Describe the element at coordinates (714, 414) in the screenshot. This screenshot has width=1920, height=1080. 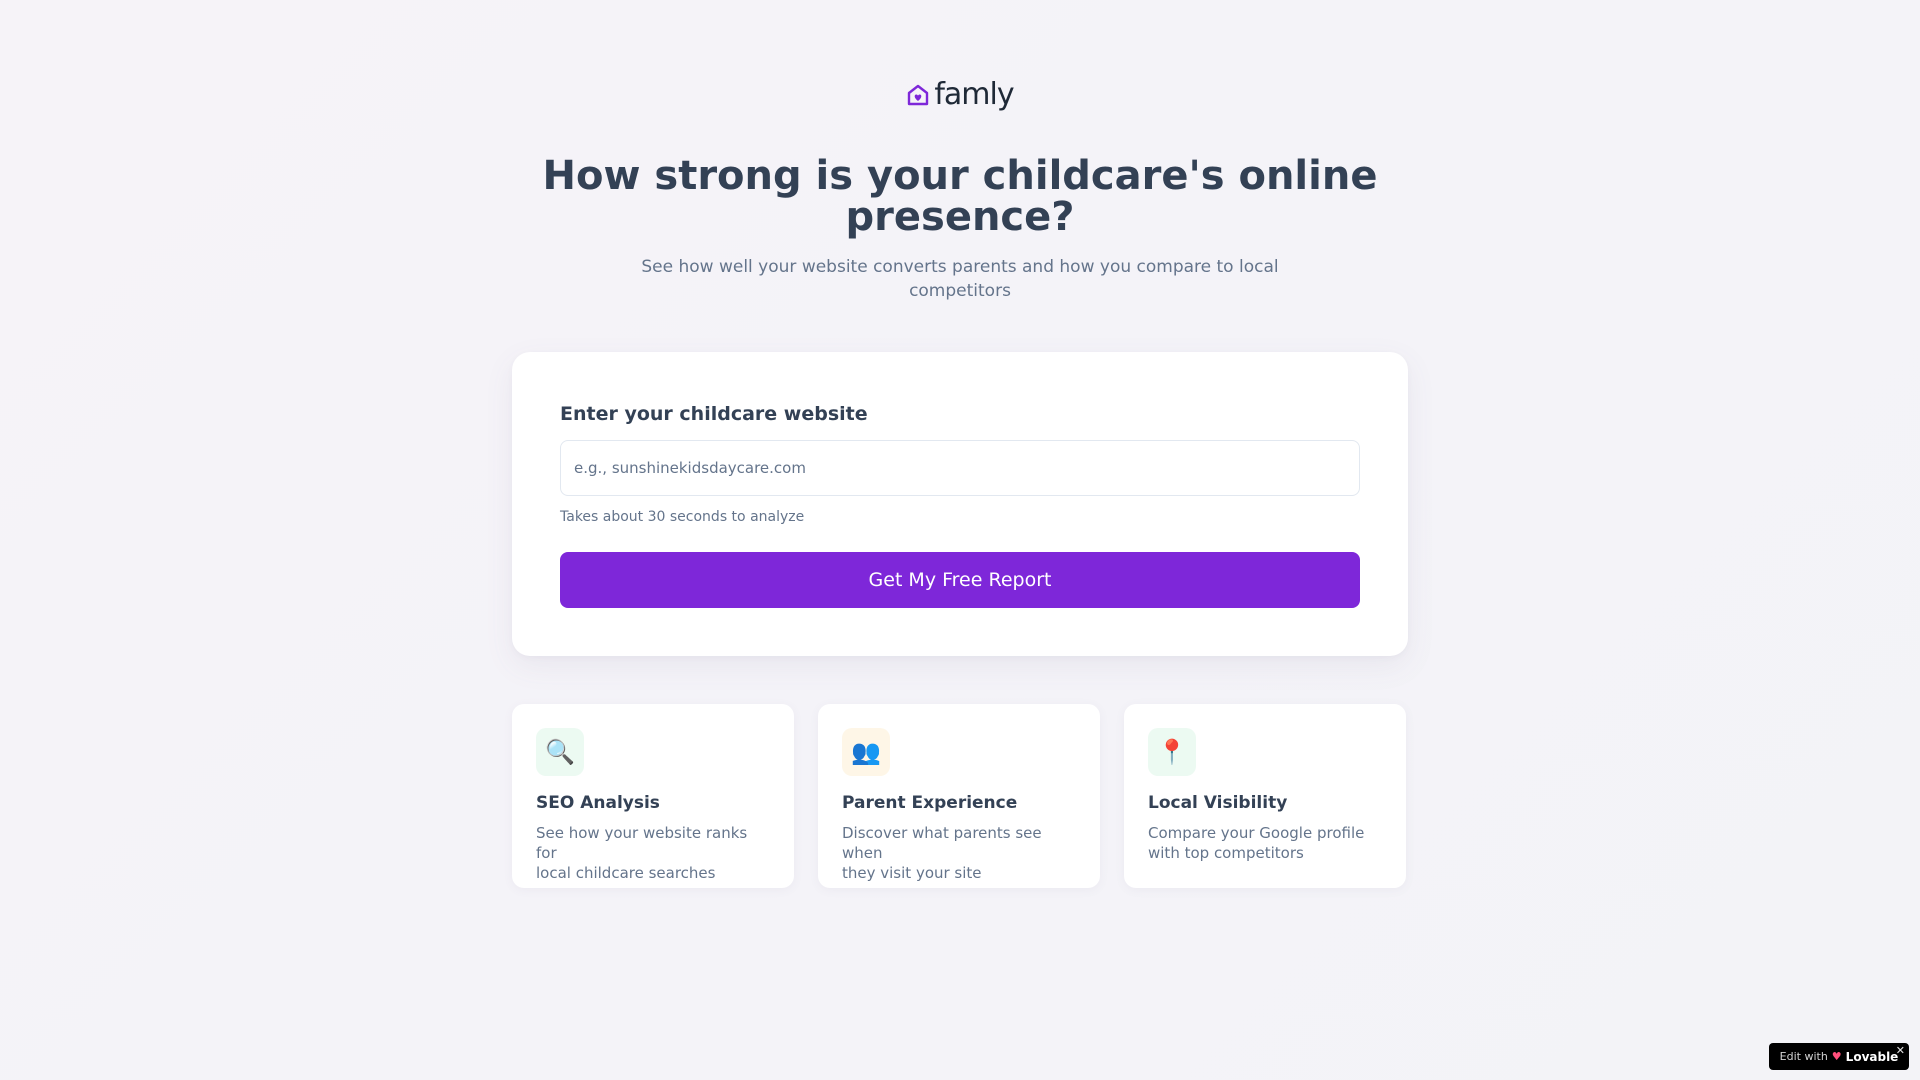
I see `website-field-label: Enter your childcare website` at that location.